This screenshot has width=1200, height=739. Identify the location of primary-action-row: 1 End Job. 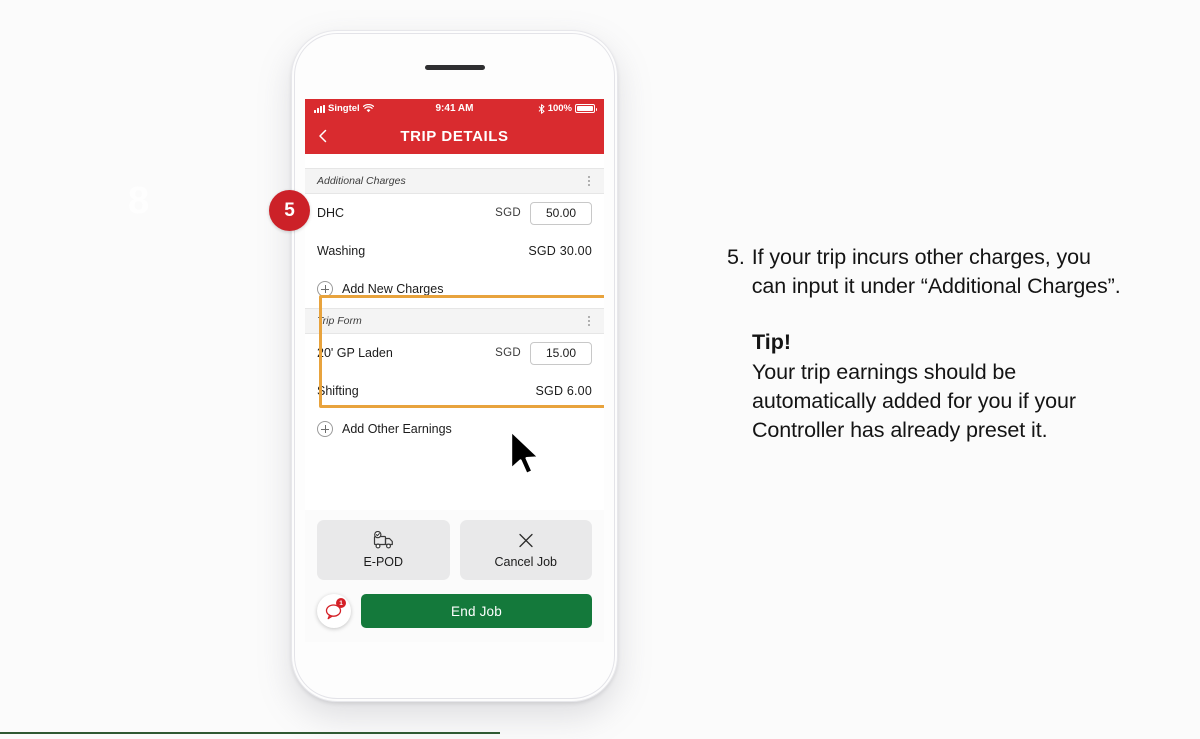
(454, 611).